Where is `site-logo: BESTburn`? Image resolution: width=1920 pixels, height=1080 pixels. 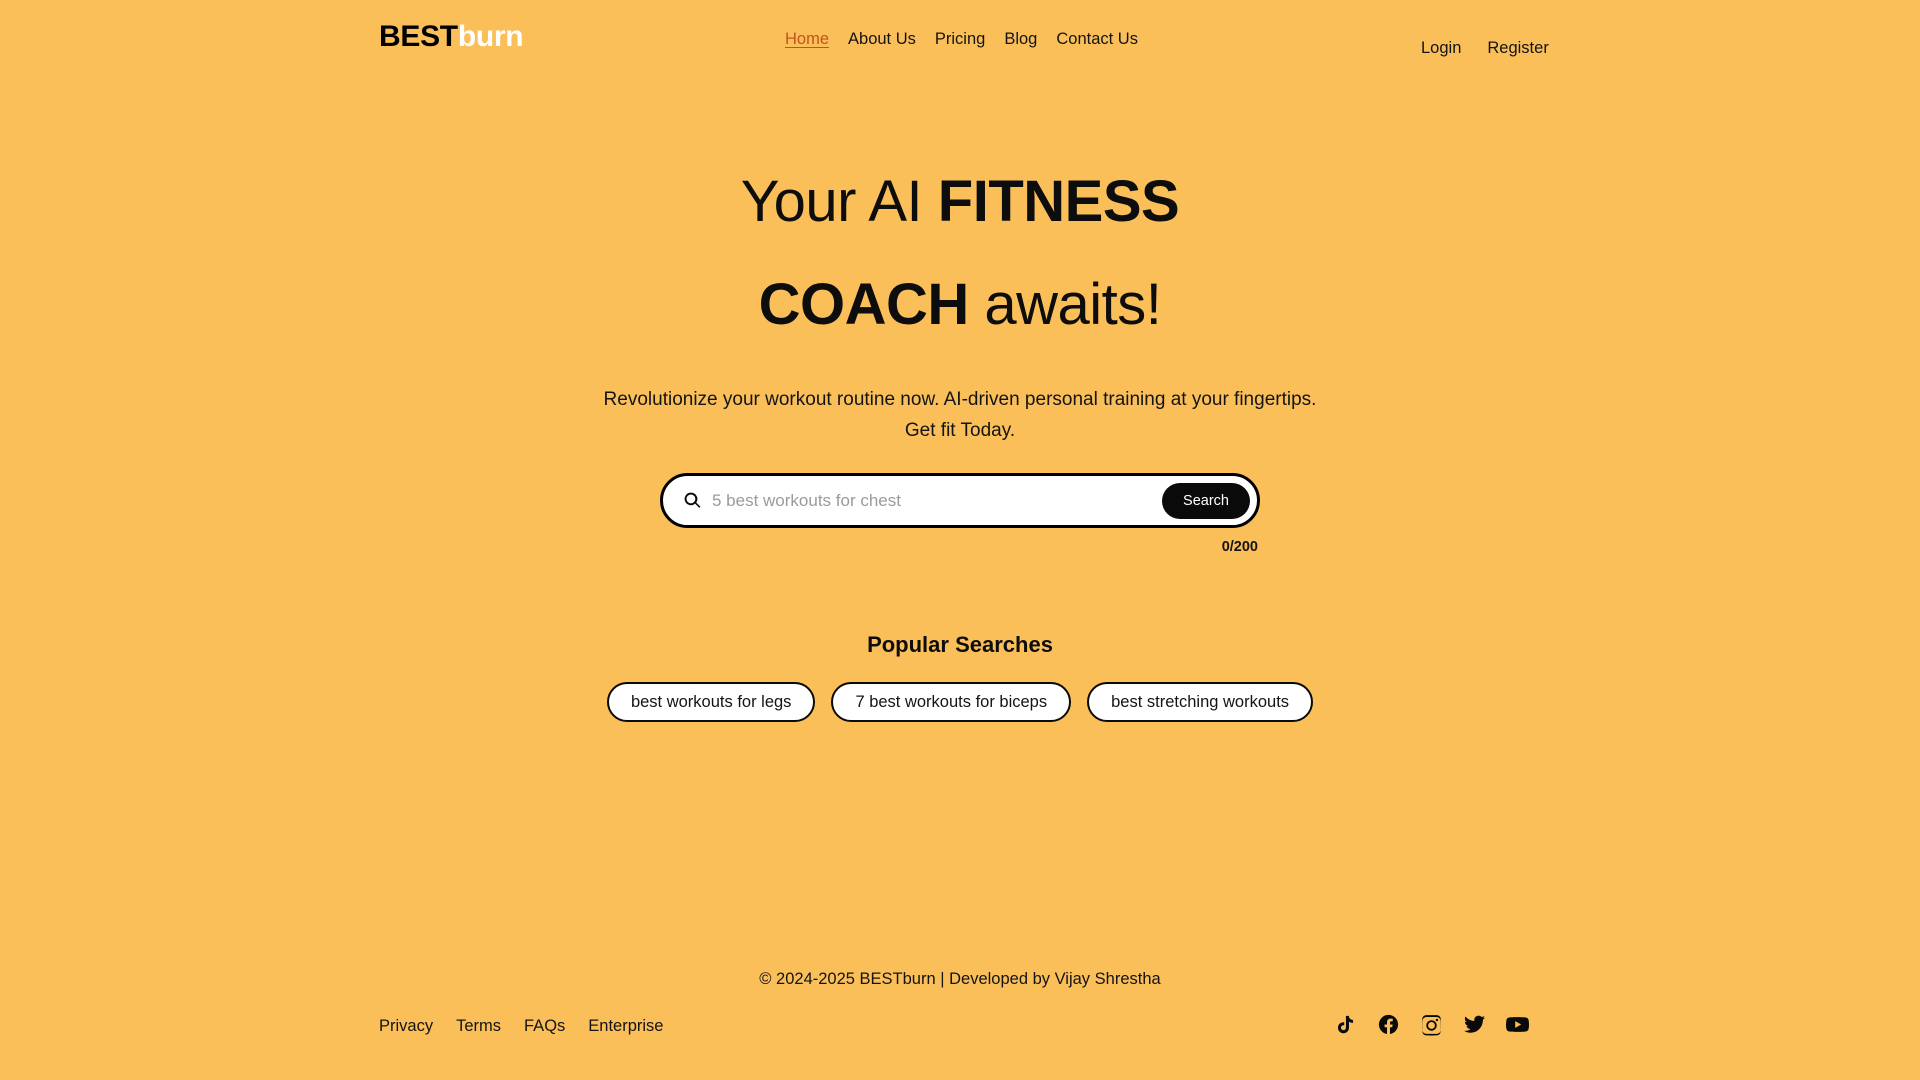 site-logo: BESTburn is located at coordinates (451, 36).